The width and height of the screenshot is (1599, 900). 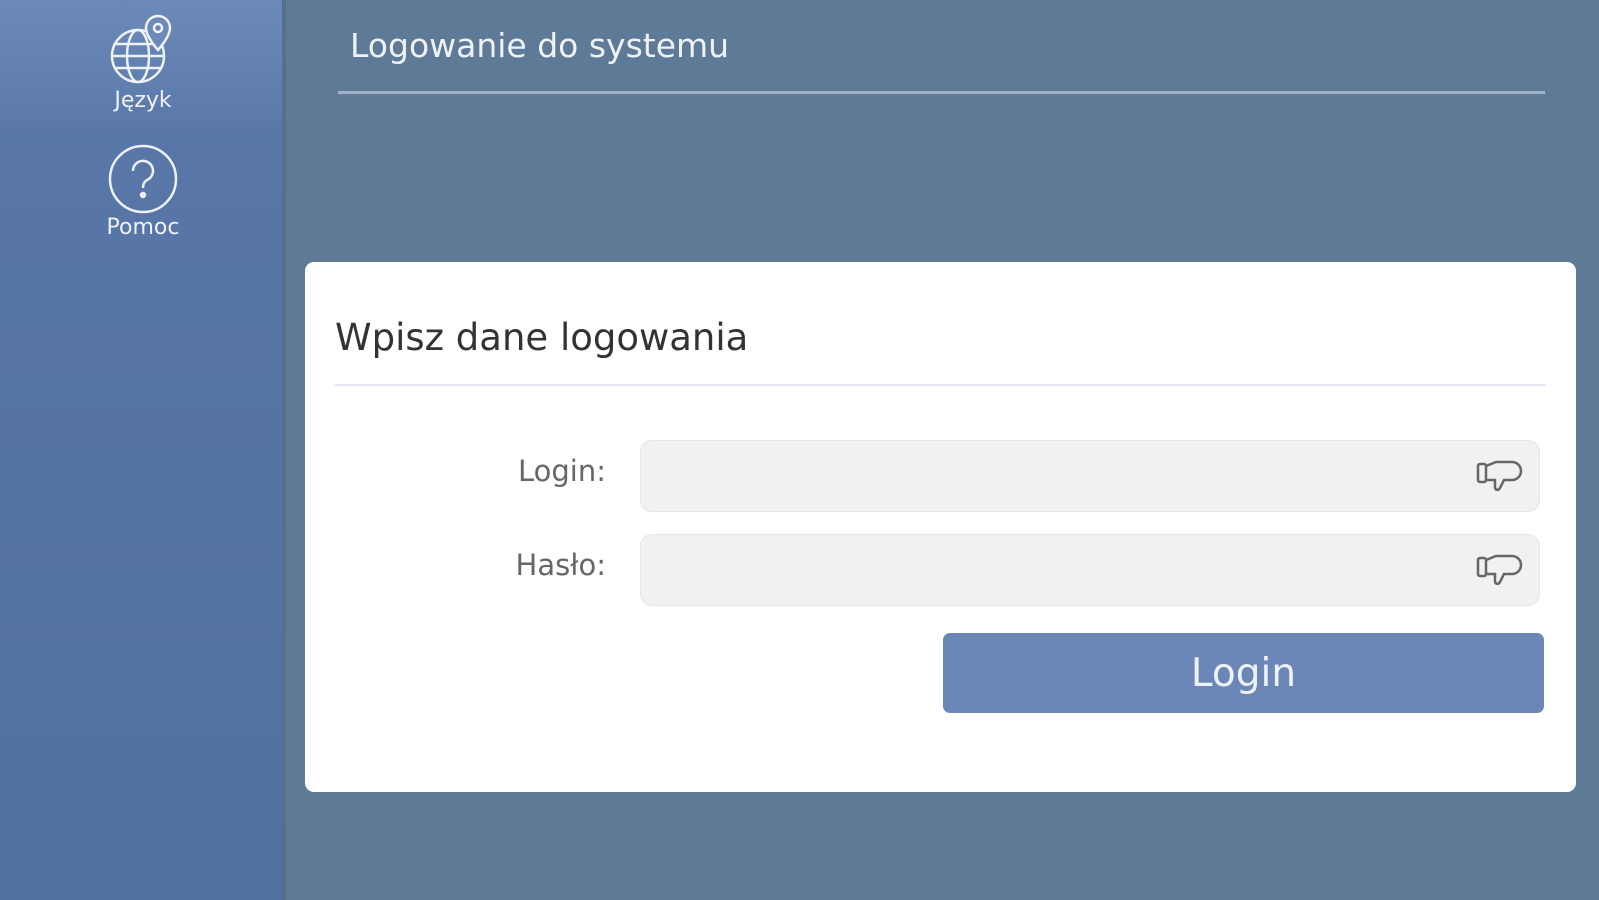 I want to click on login-button: Login, so click(x=1243, y=673).